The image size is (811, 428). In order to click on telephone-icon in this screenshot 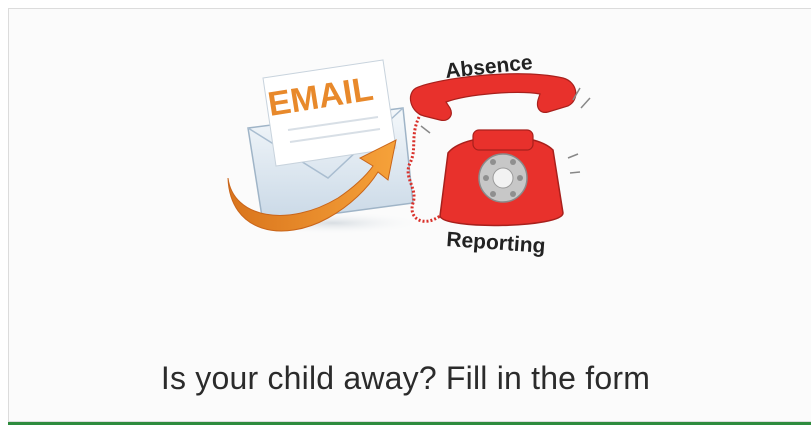, I will do `click(501, 178)`.